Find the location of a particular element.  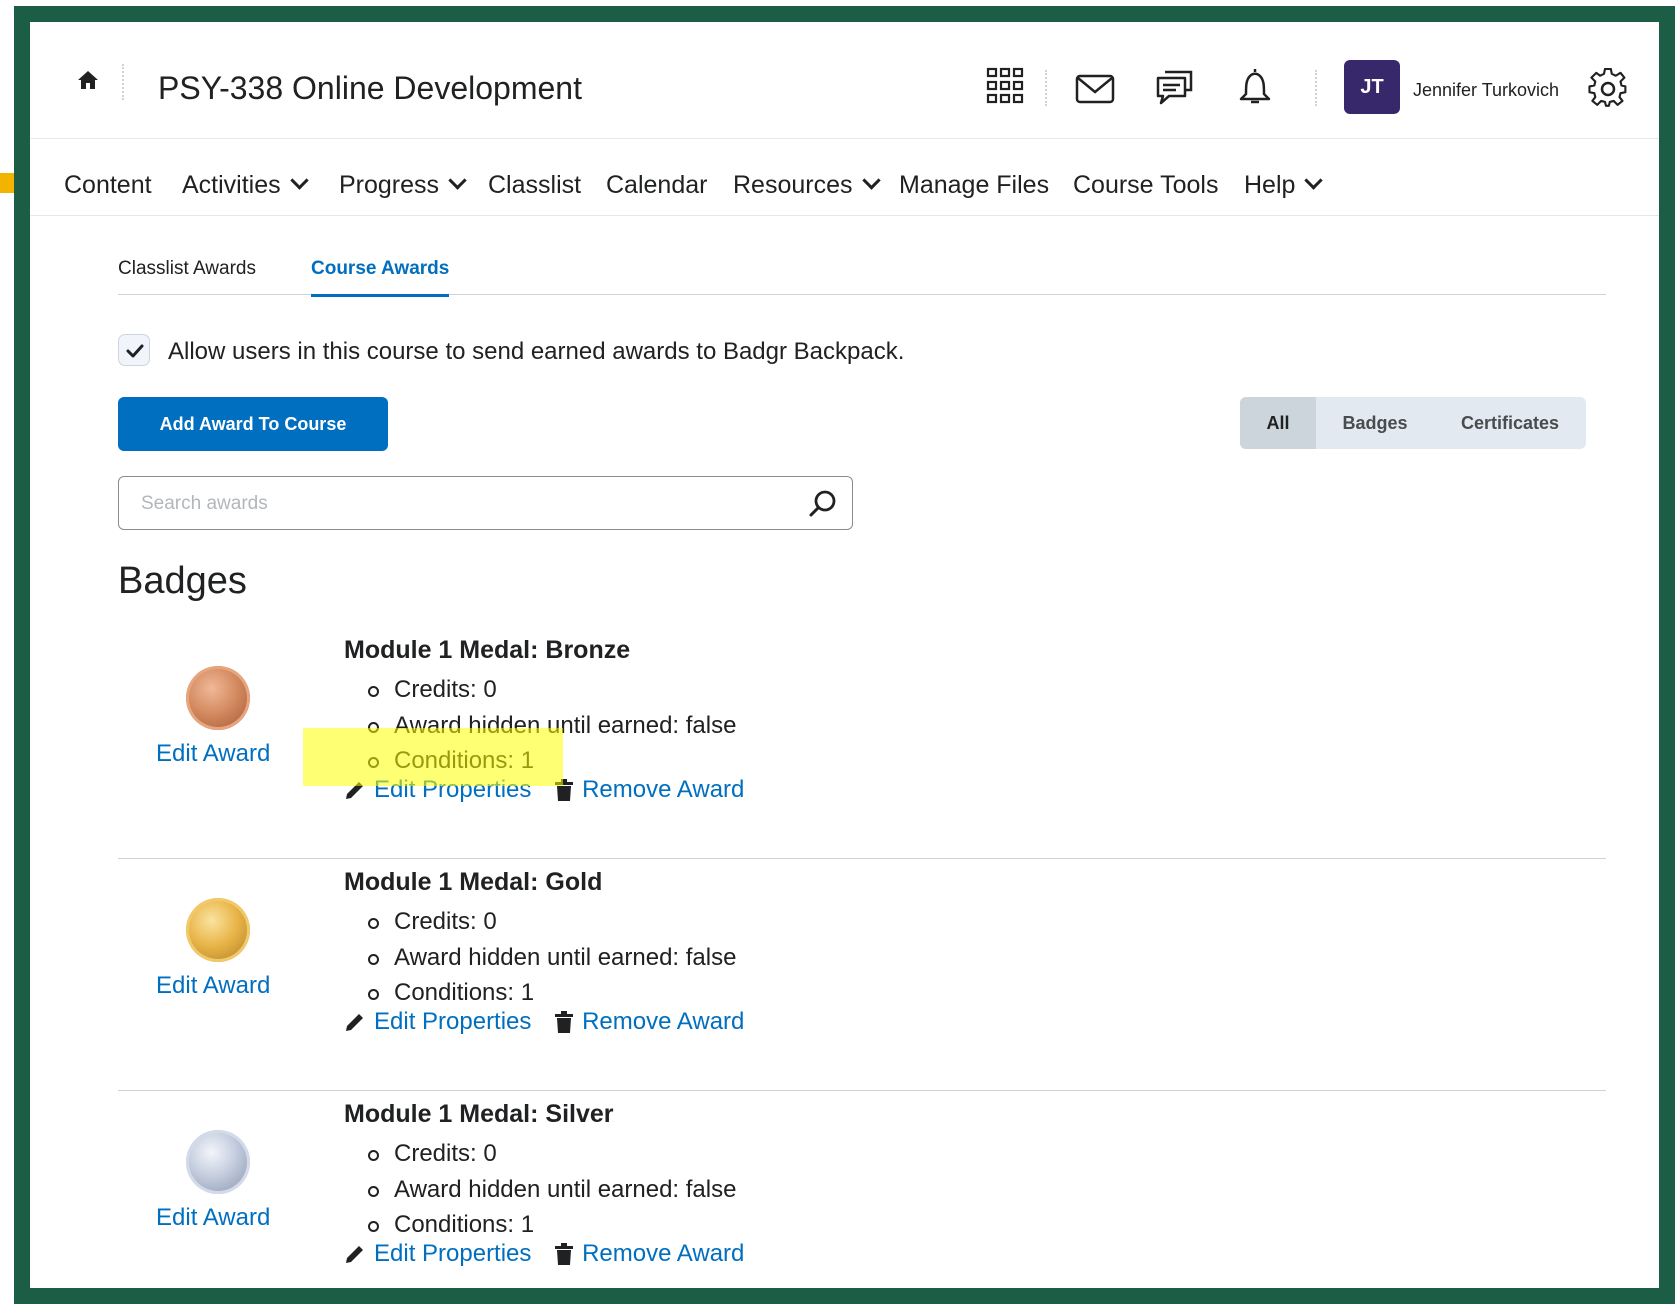

nav-item-calendar: Calendar is located at coordinates (656, 185).